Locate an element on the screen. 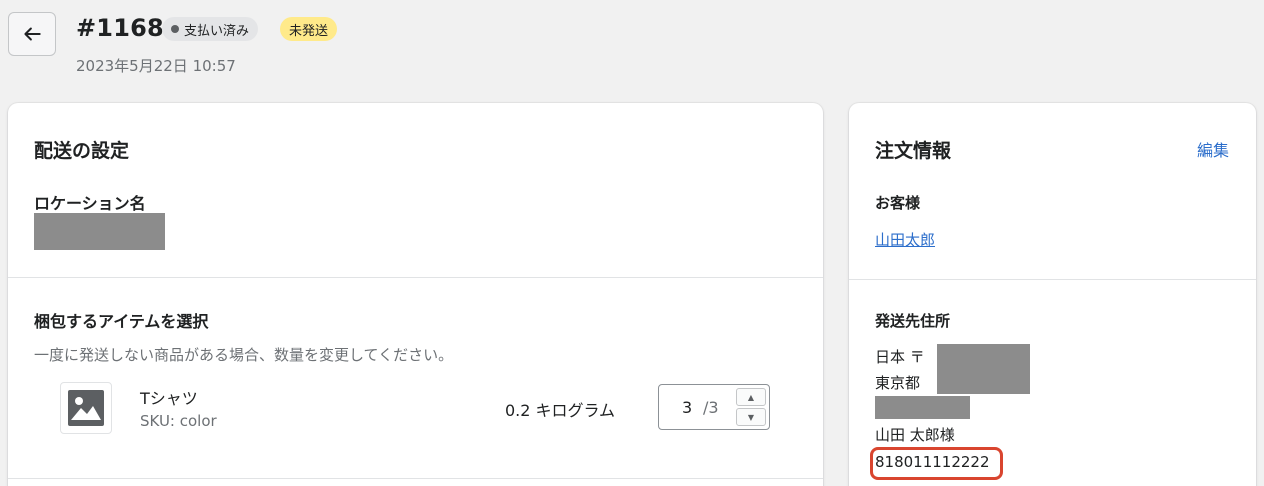 This screenshot has height=486, width=1264. decrement-button: ▼ is located at coordinates (751, 417).